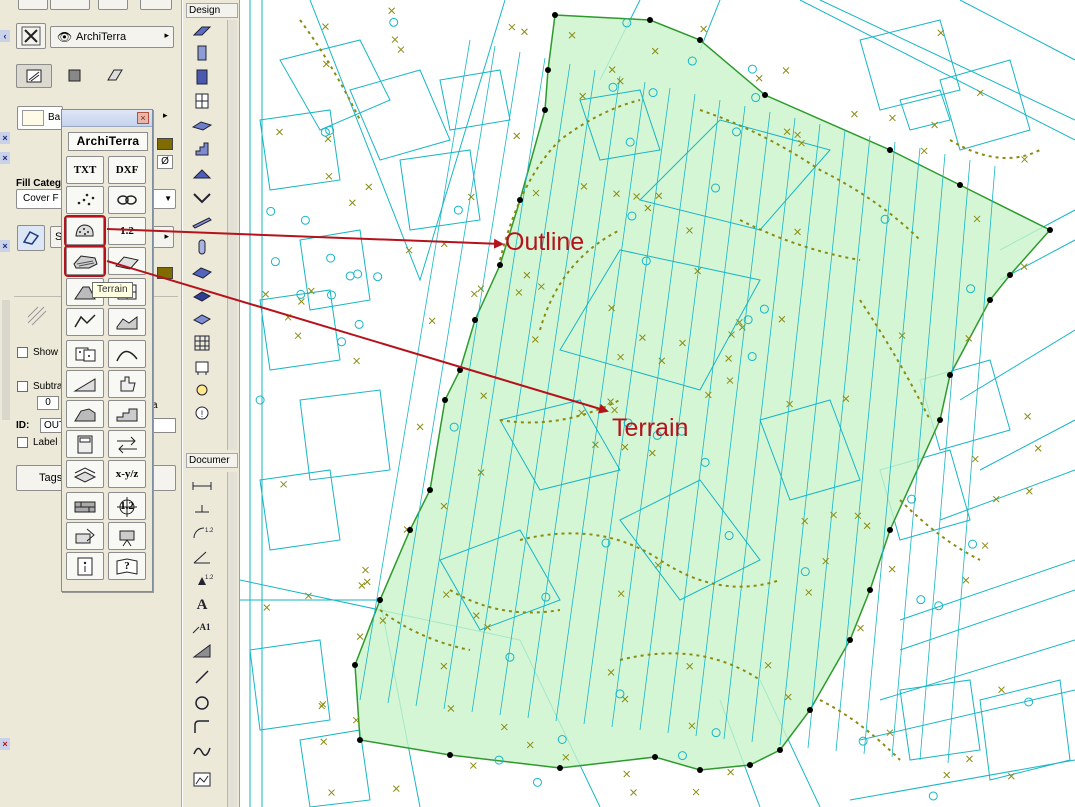  I want to click on ramp-tool, so click(85, 414).